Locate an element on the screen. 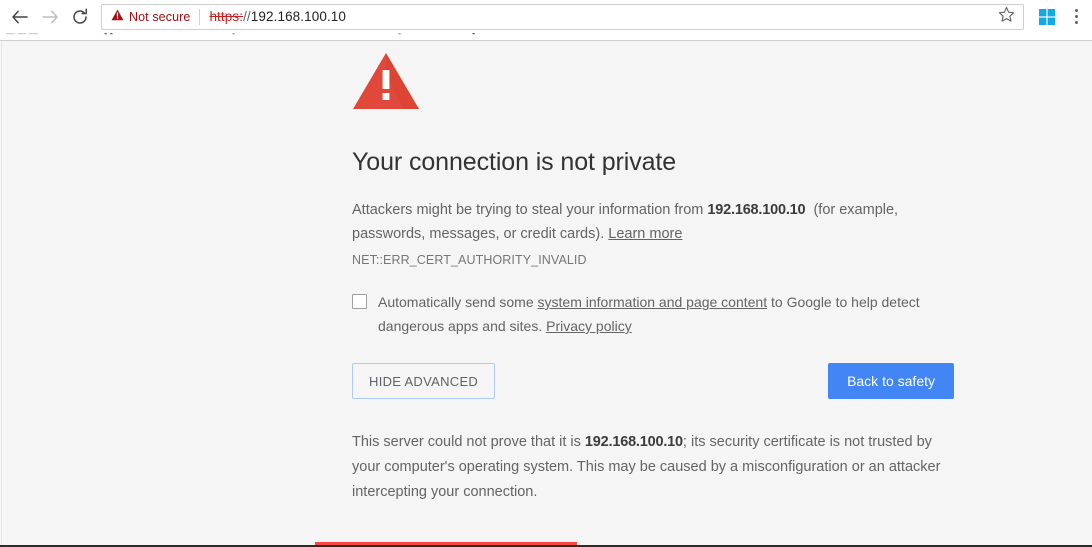 This screenshot has width=1092, height=547. url-scheme: https: is located at coordinates (226, 16).